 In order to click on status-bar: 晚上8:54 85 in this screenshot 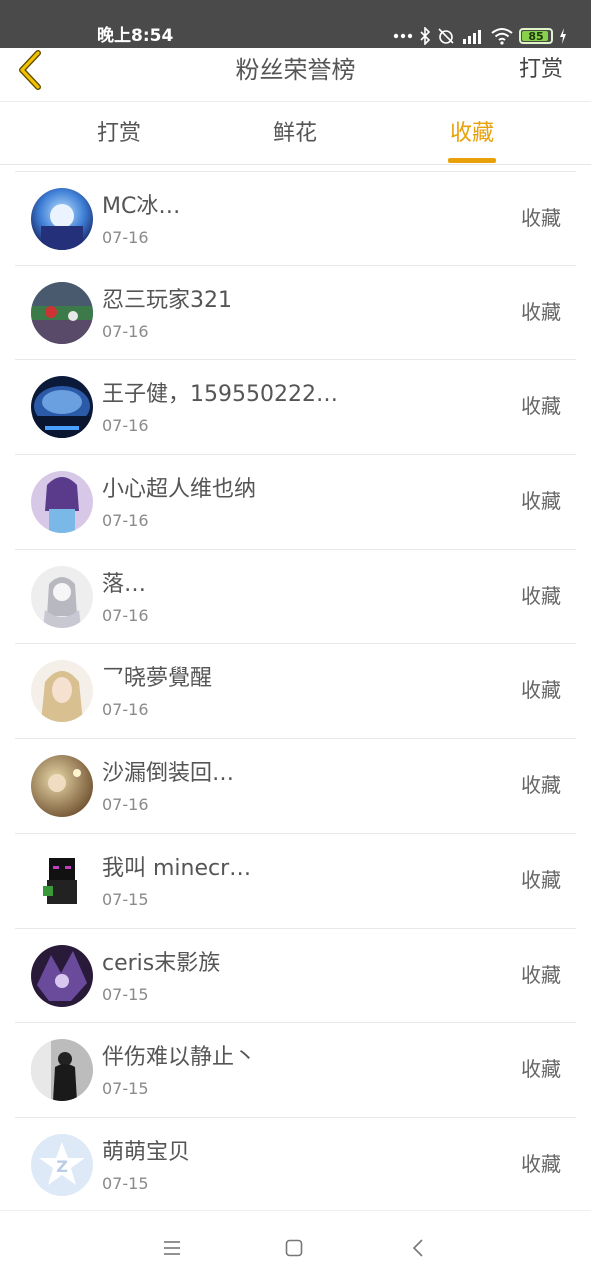, I will do `click(295, 24)`.